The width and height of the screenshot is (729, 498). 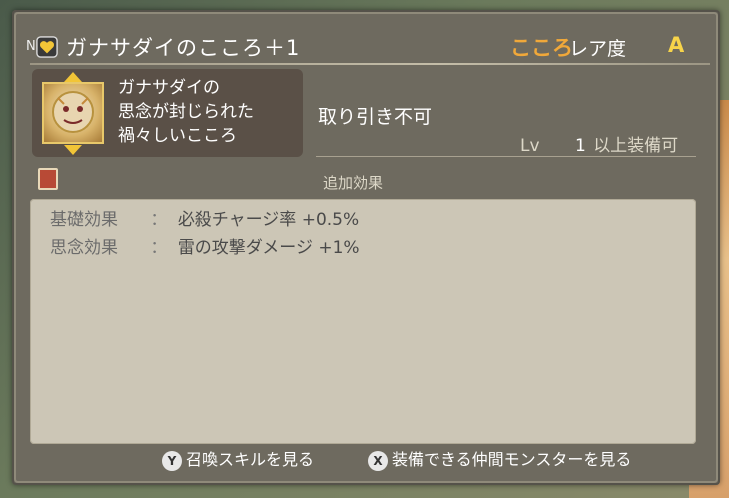 What do you see at coordinates (172, 460) in the screenshot?
I see `y-button-icon: Y` at bounding box center [172, 460].